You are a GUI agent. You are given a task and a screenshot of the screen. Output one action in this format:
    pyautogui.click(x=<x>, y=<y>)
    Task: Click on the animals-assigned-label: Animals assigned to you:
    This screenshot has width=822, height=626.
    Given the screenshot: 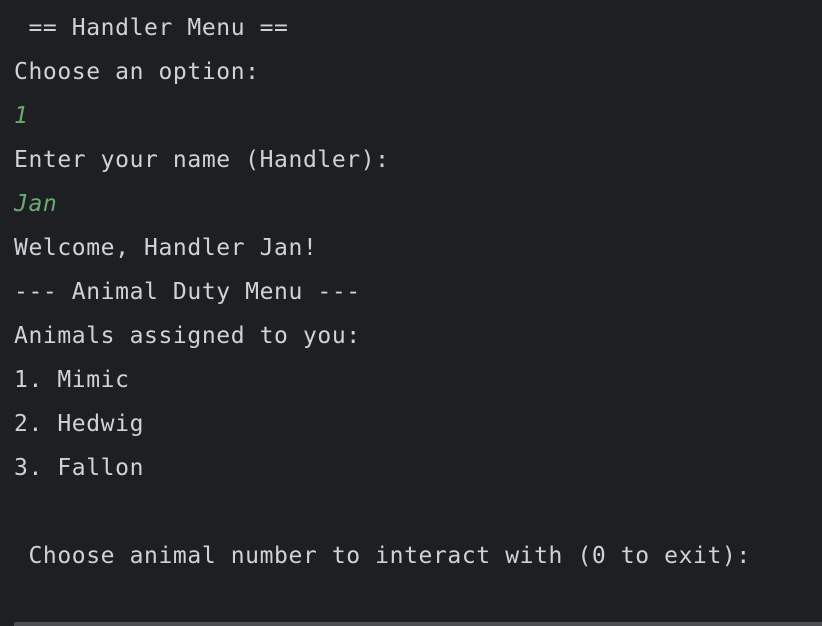 What is the action you would take?
    pyautogui.click(x=187, y=336)
    